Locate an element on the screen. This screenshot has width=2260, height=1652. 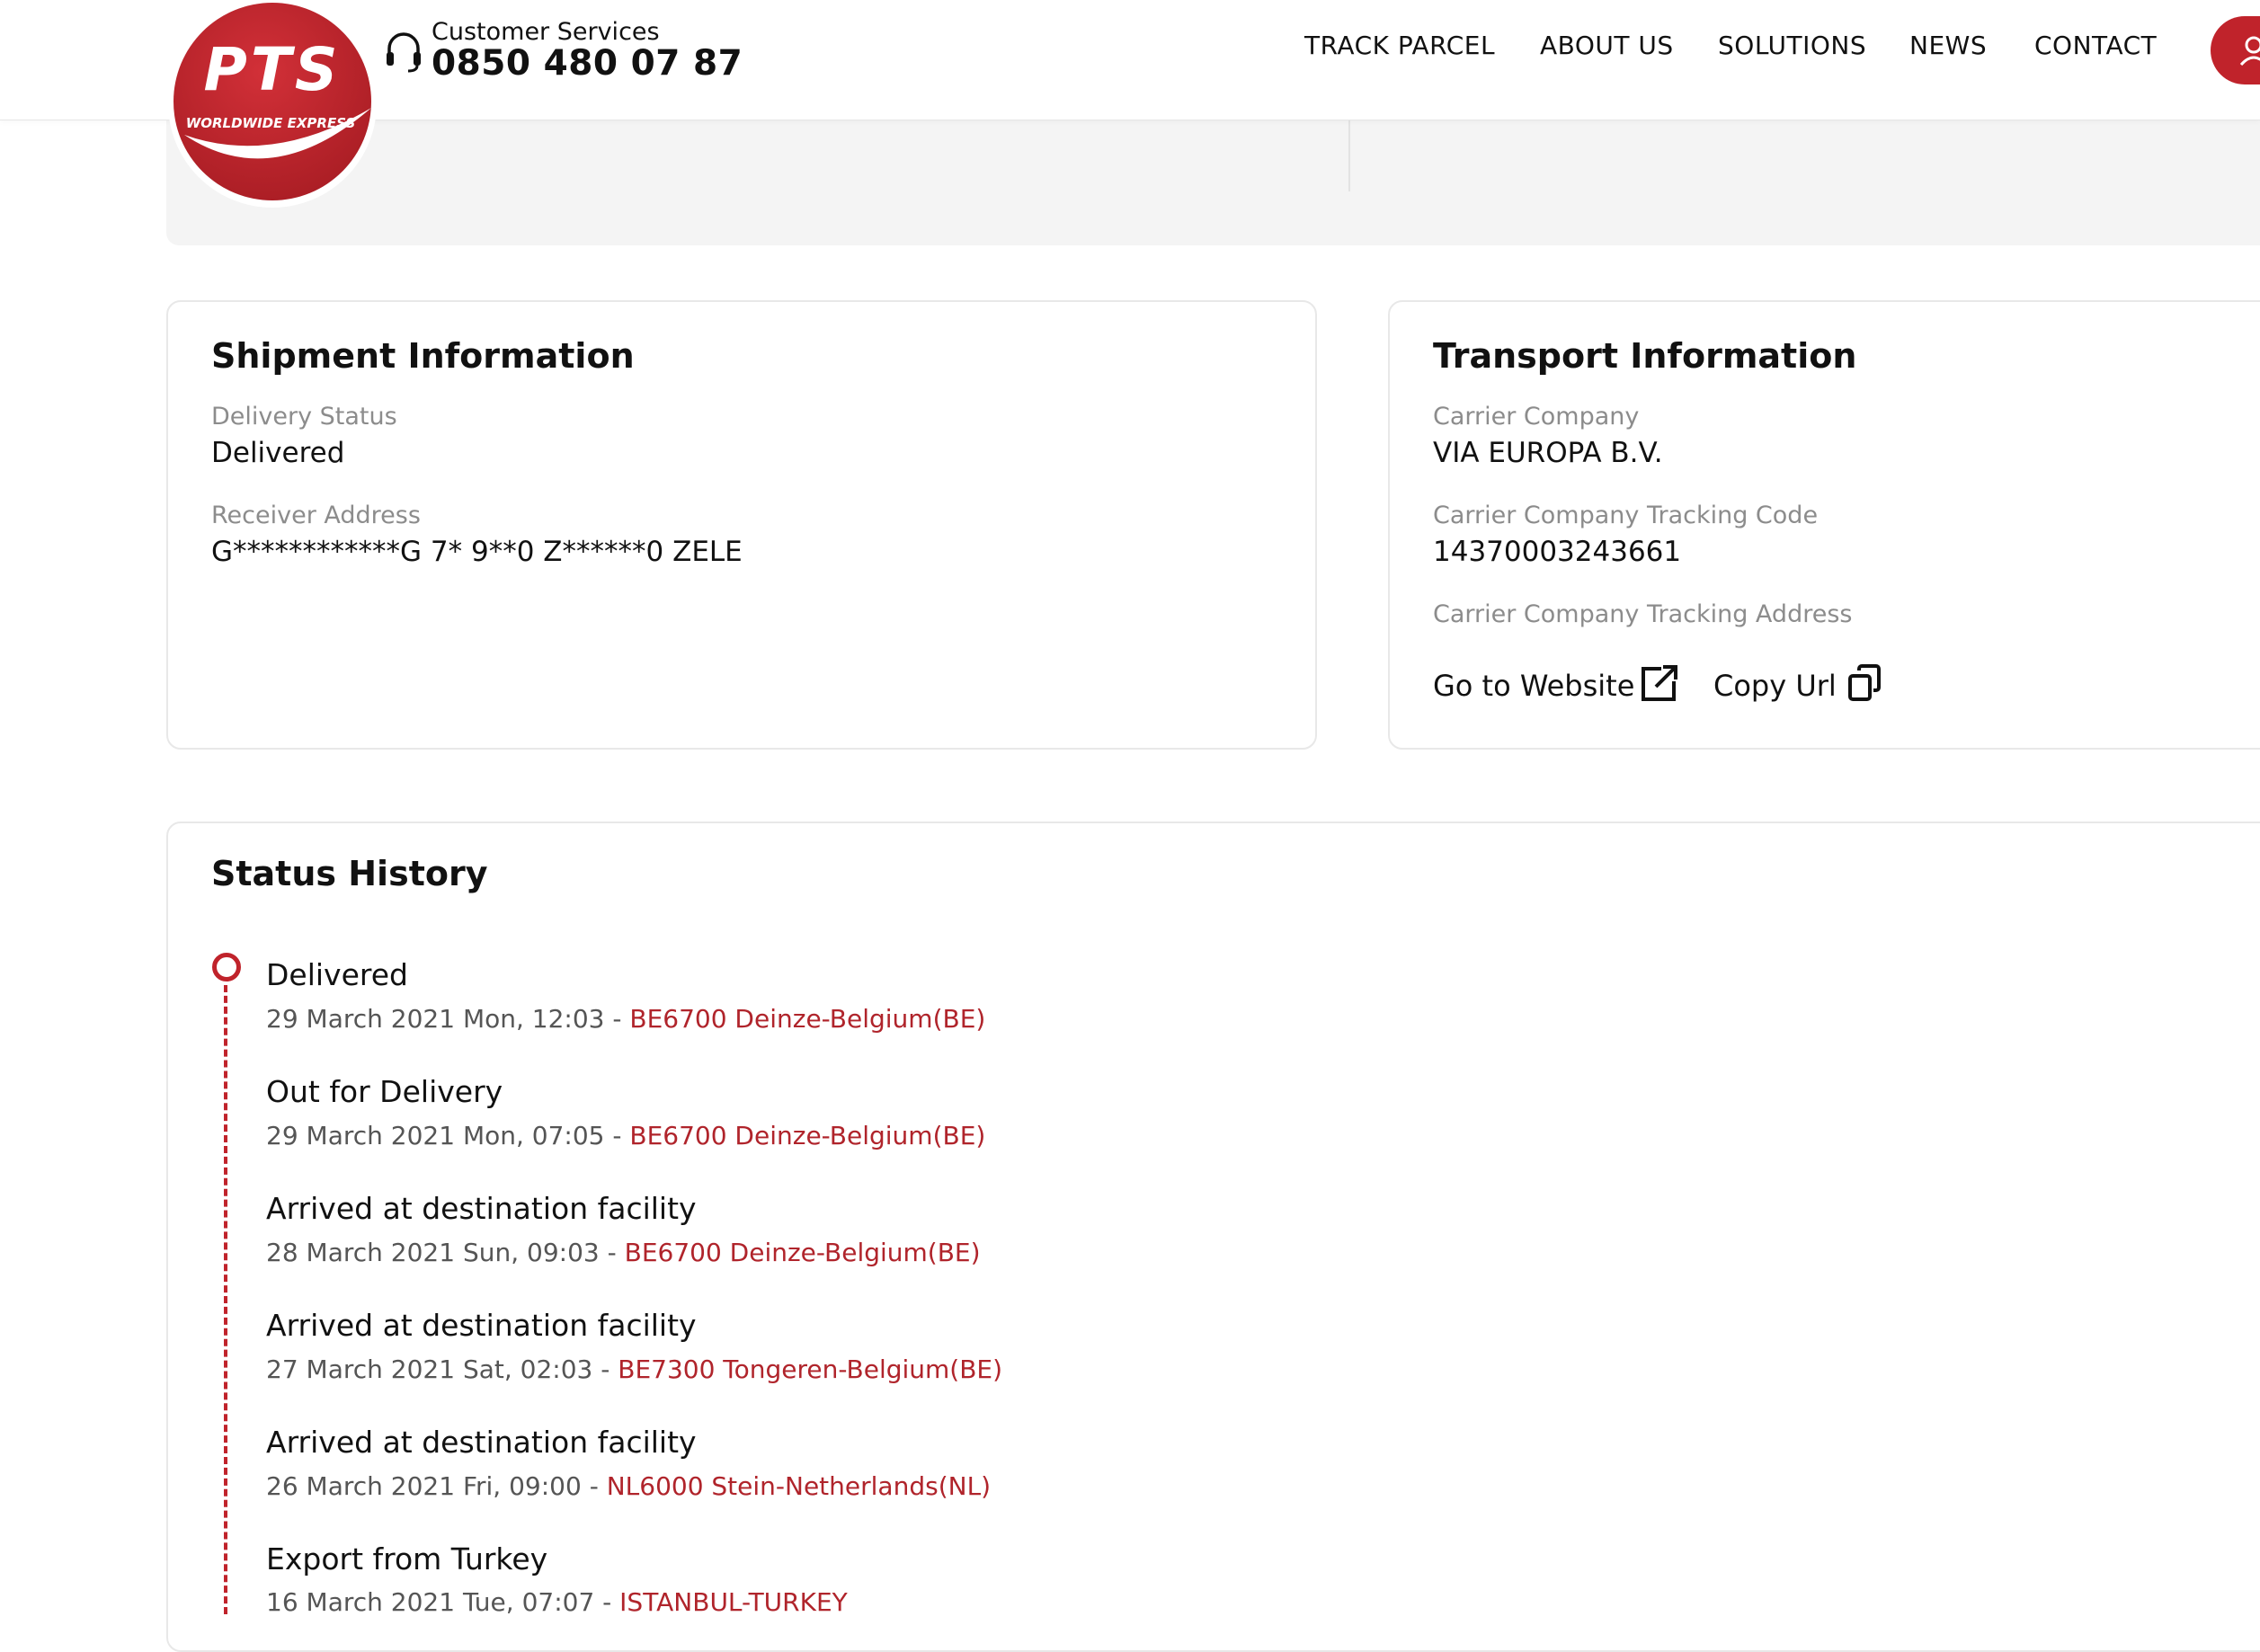
nav-track-parcel: TRACK PARCEL is located at coordinates (1399, 45).